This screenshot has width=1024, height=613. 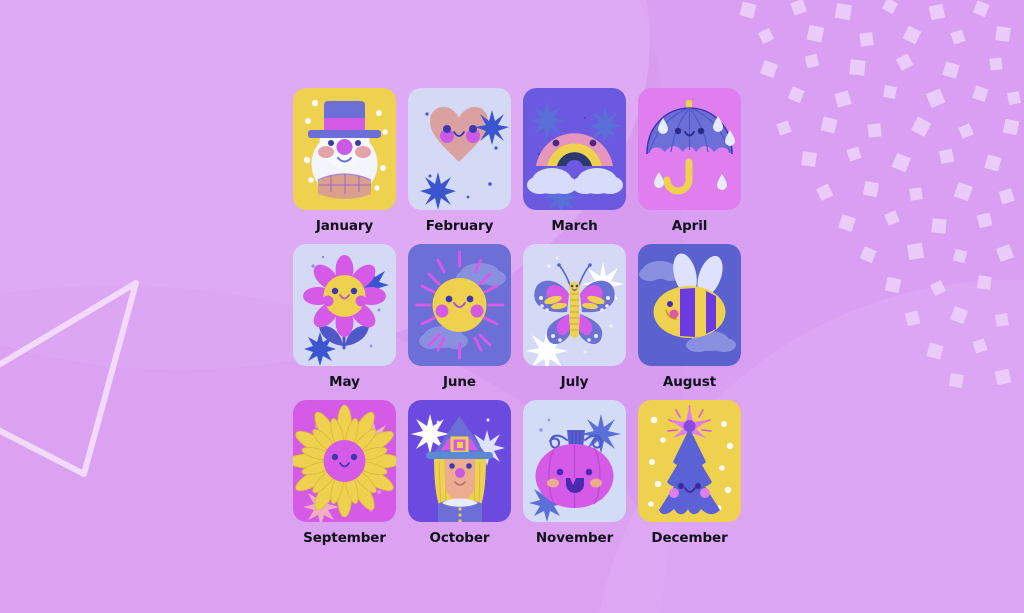 I want to click on month-label: June, so click(x=459, y=382).